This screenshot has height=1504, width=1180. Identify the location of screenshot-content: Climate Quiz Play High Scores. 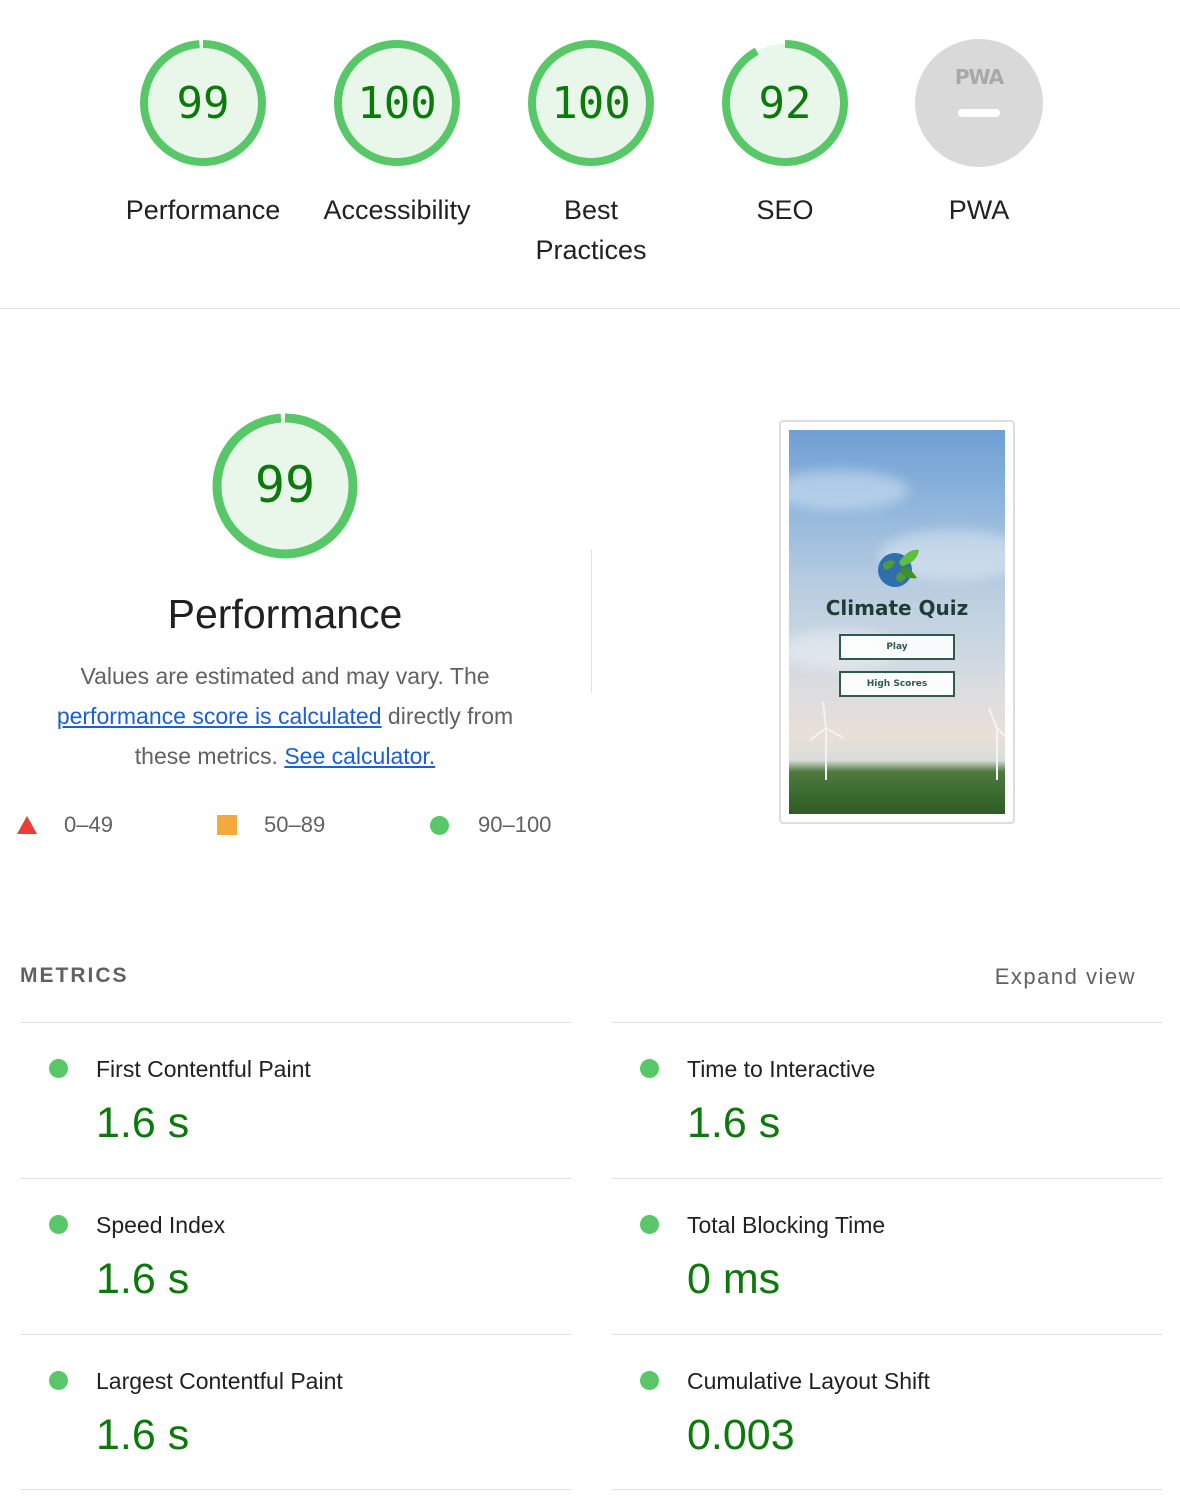
(897, 622).